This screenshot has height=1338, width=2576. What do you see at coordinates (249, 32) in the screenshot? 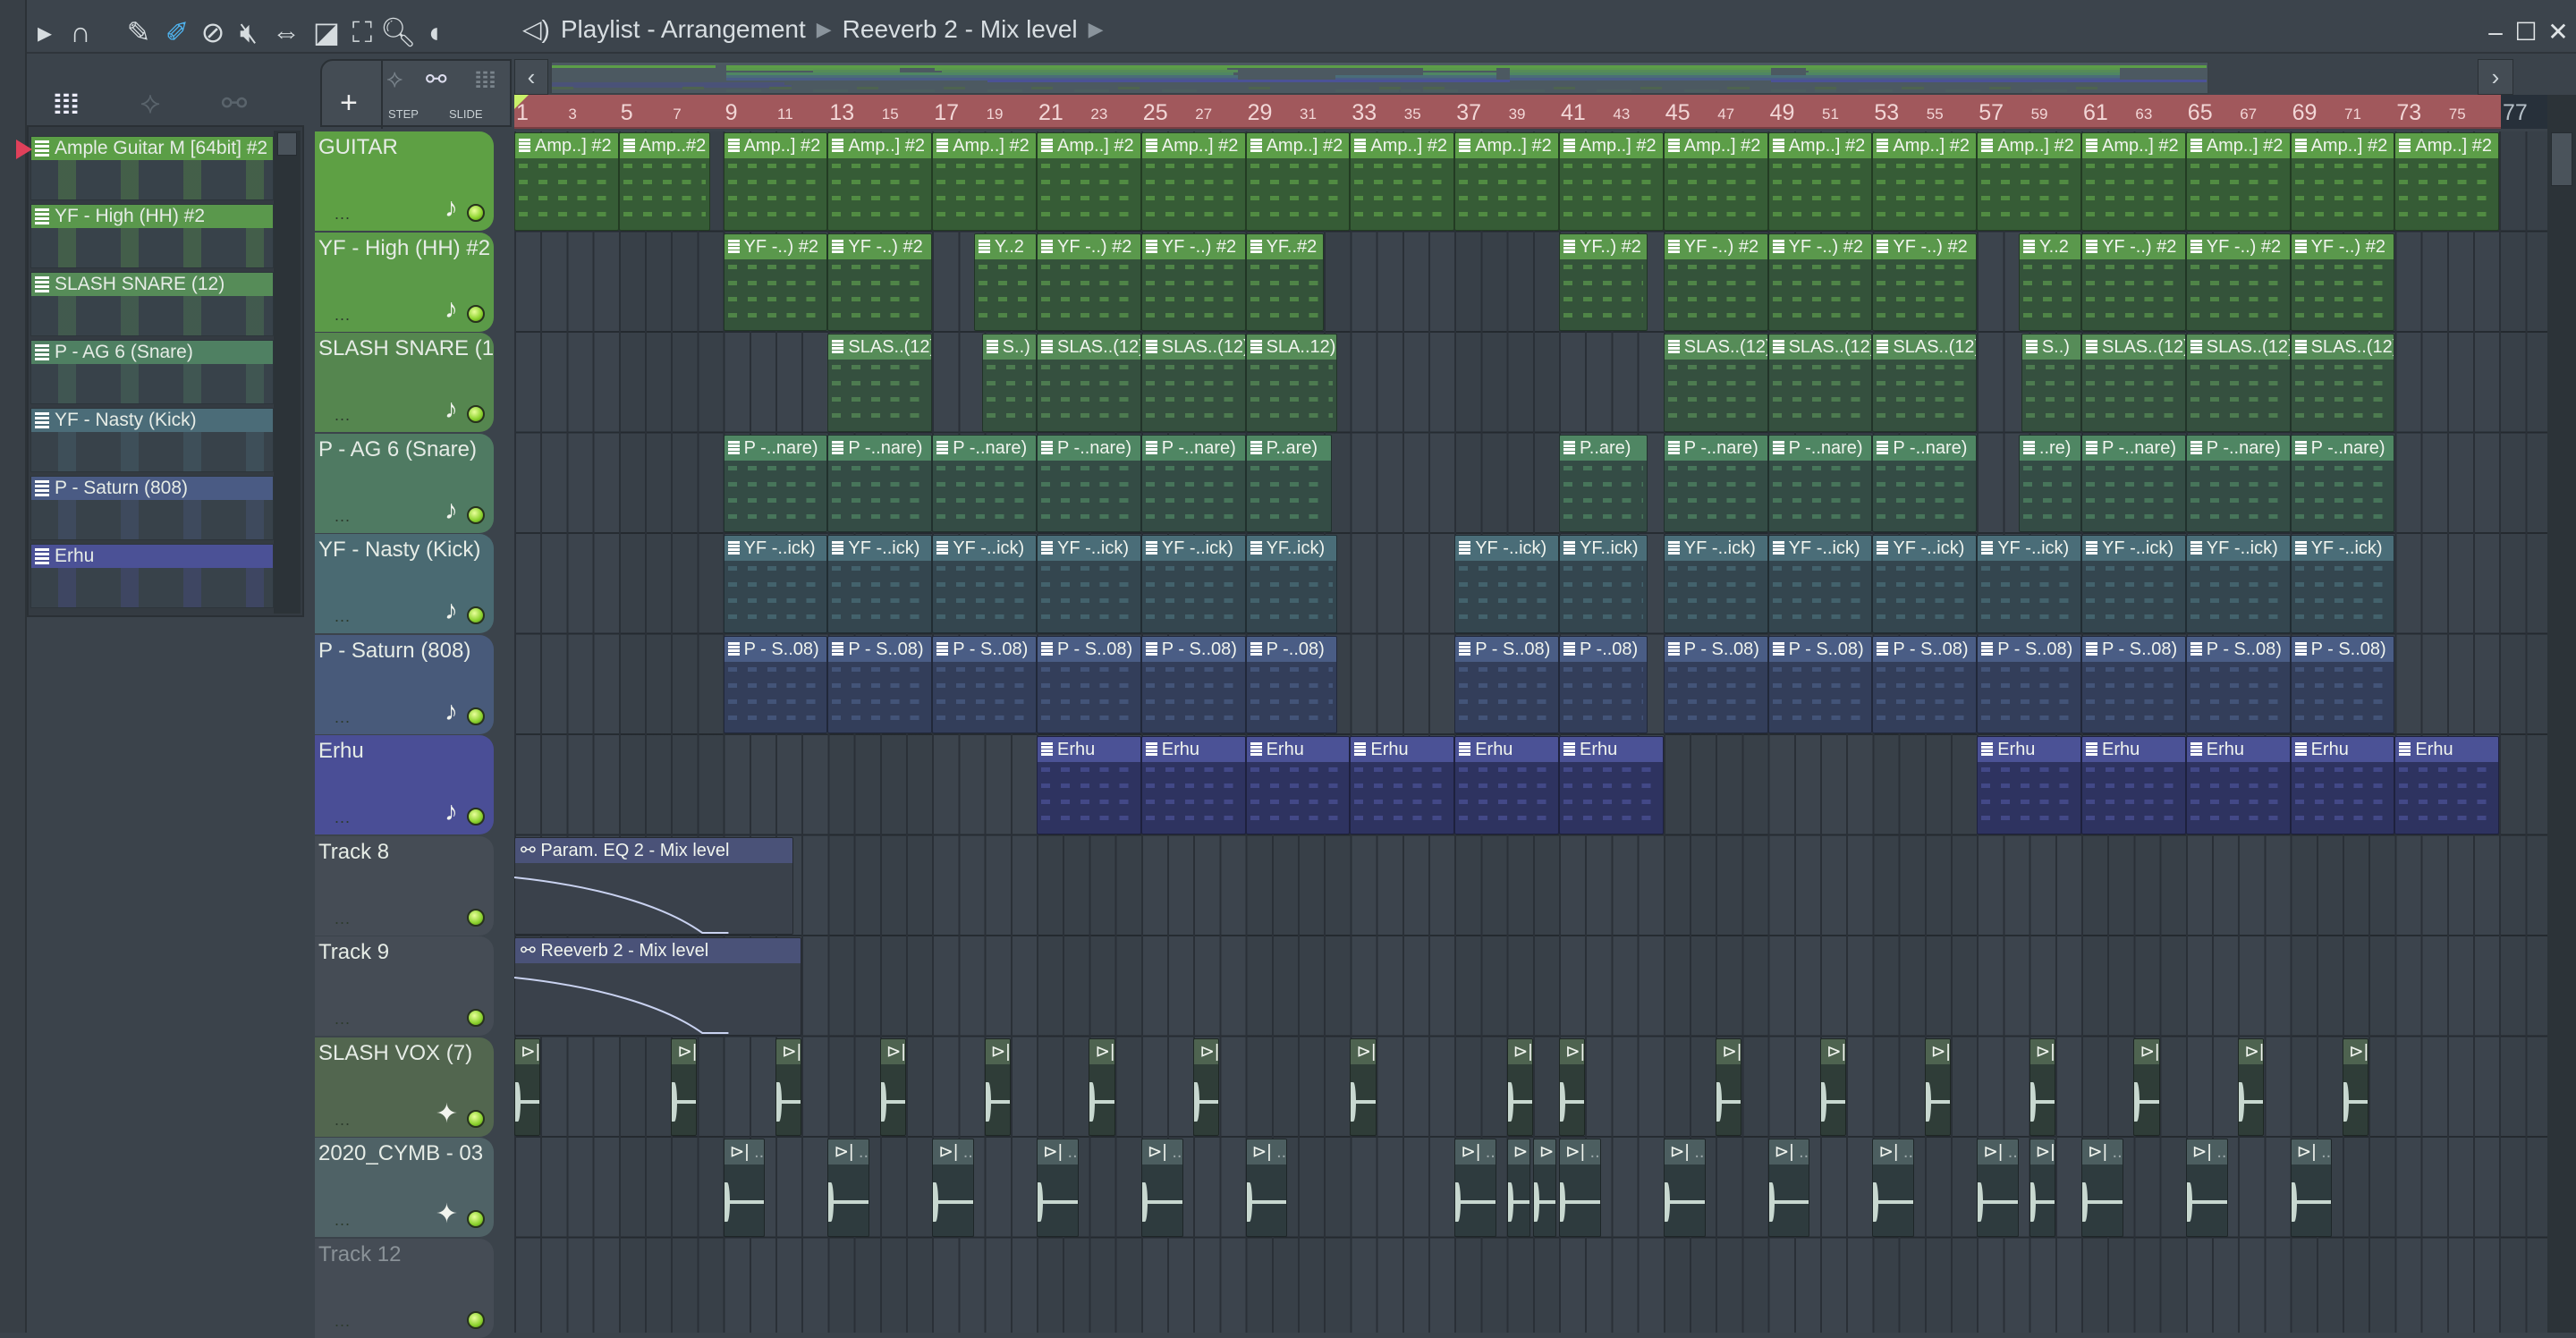
I see `mute-icon: 🔇︎` at bounding box center [249, 32].